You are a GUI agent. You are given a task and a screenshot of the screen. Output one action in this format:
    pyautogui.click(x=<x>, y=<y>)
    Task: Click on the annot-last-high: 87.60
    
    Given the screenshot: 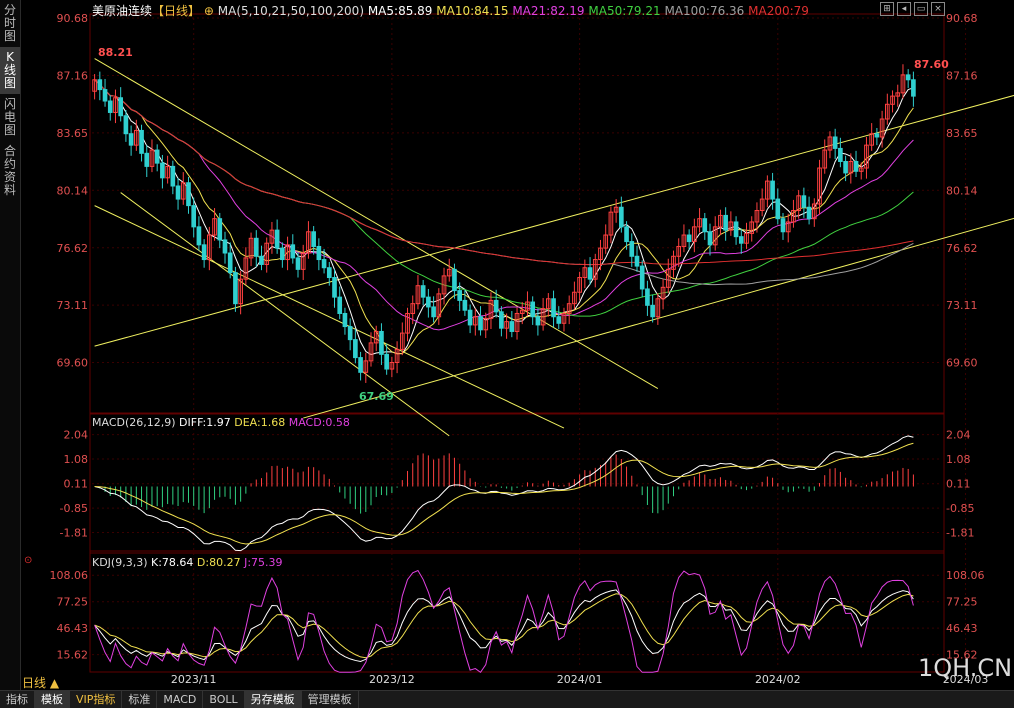 What is the action you would take?
    pyautogui.click(x=931, y=64)
    